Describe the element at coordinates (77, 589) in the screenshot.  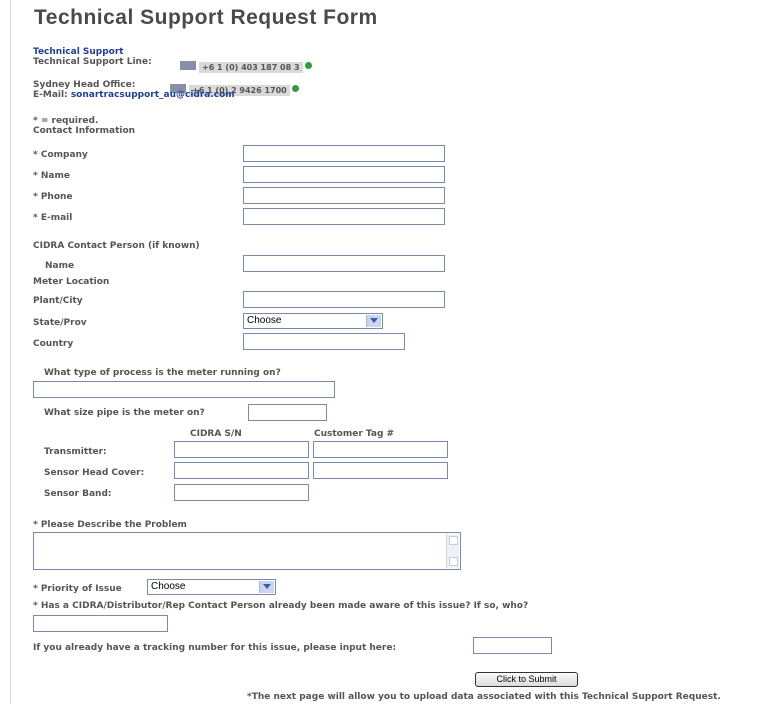
I see `priority-label: * Priority of Issue` at that location.